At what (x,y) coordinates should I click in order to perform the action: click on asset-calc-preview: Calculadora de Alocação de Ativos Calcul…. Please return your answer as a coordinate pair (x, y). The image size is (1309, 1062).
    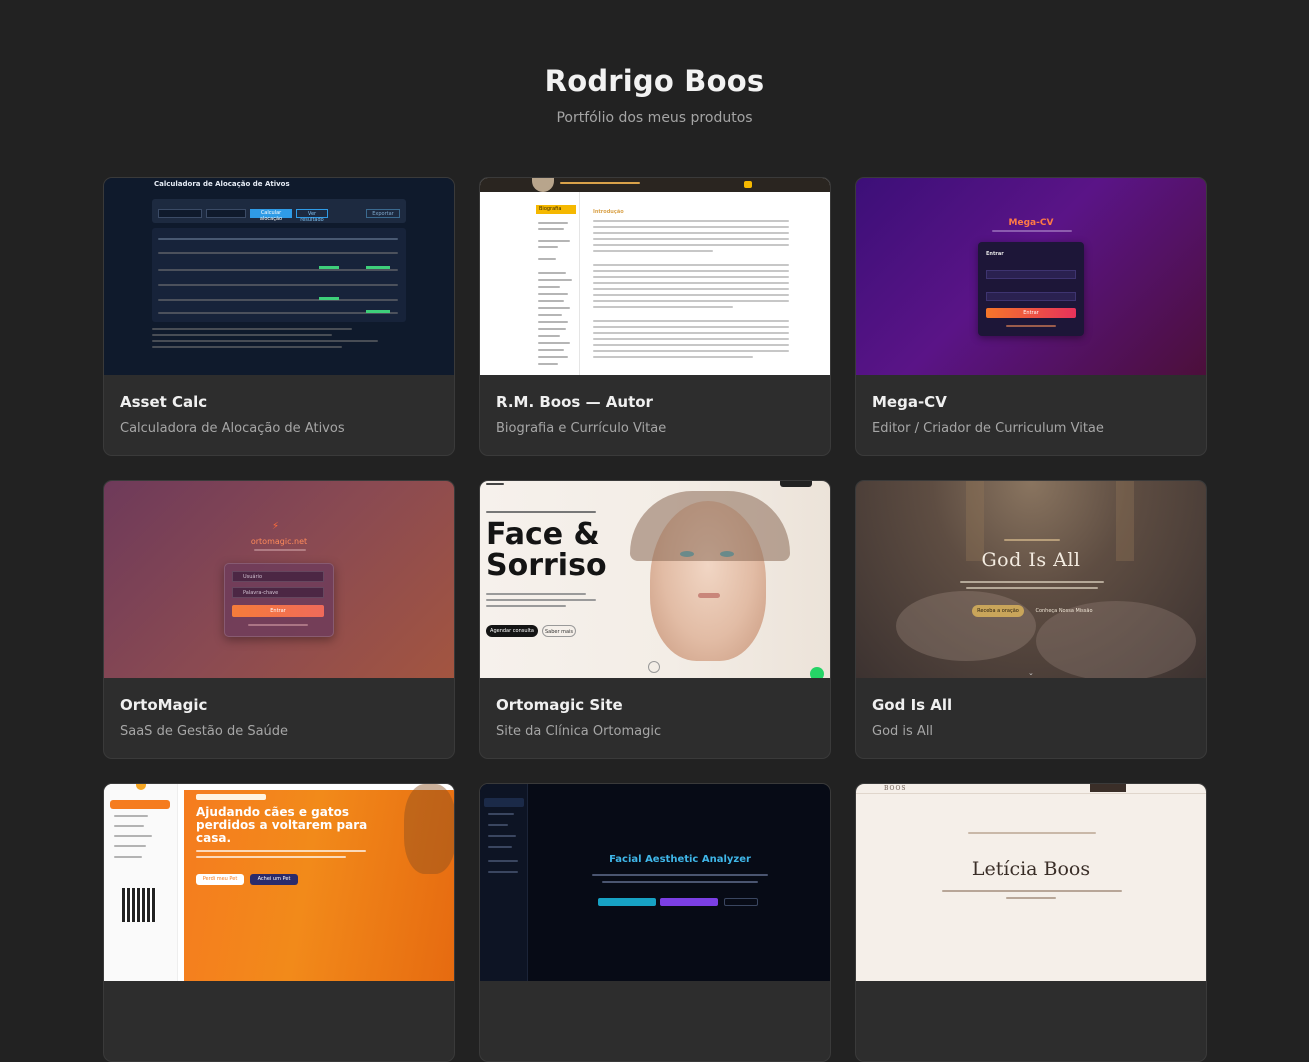
    Looking at the image, I should click on (279, 276).